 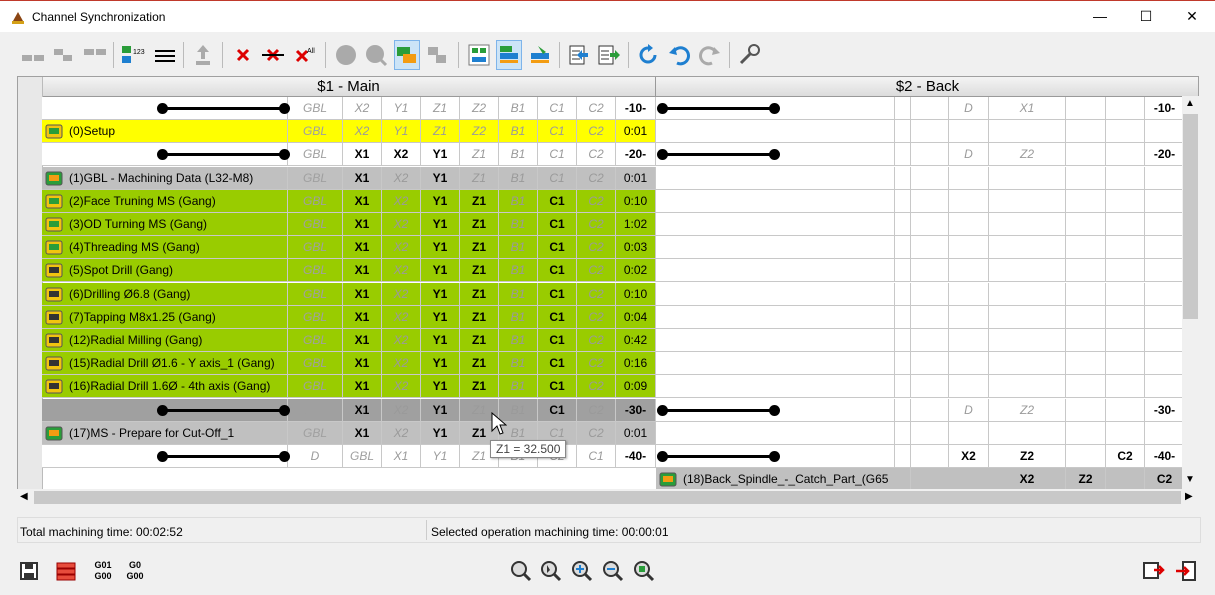 I want to click on operation-name-cell: (15)Radial Drill Ø1.6 - Y axis_1 (Gang), so click(x=165, y=364).